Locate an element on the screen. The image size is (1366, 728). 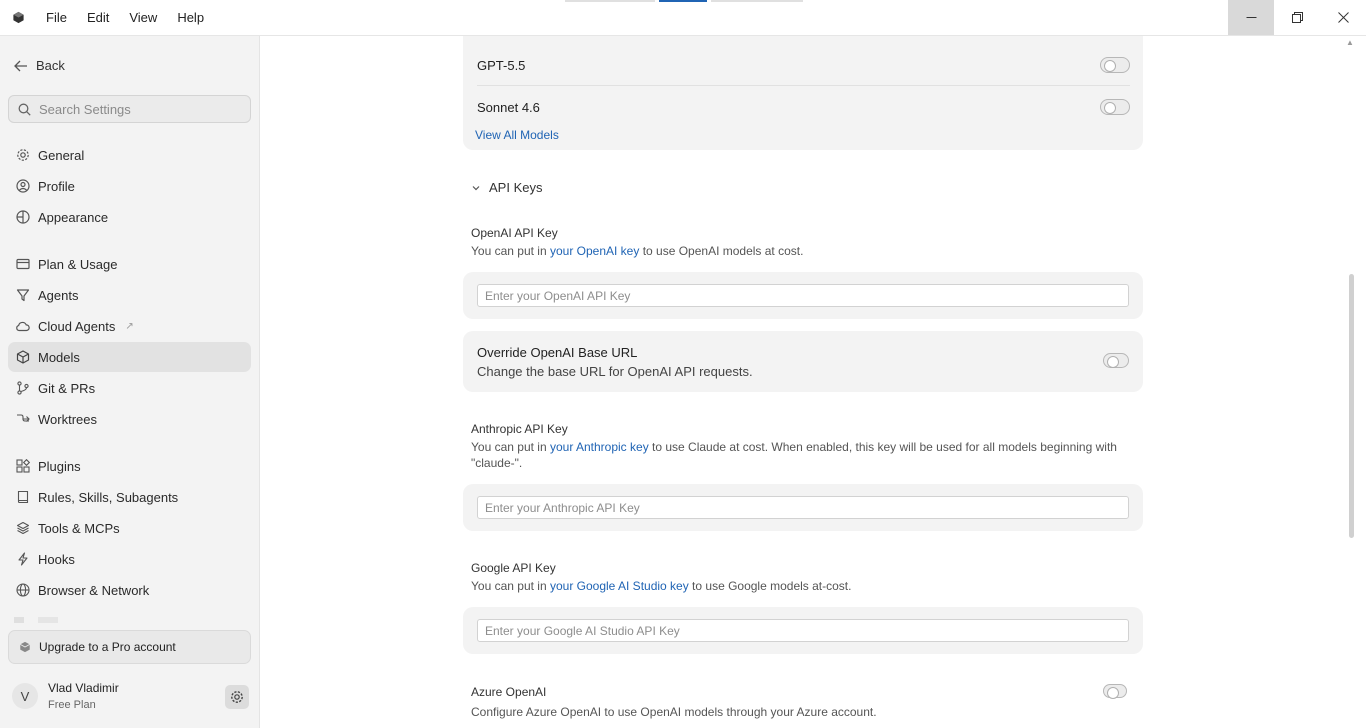
menu-view: View is located at coordinates (143, 18).